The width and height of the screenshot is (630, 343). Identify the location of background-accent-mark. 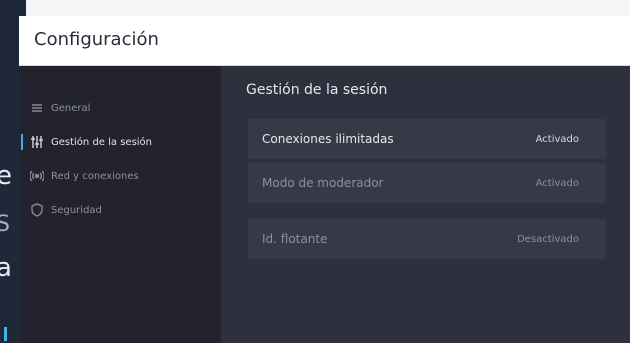
(5, 334).